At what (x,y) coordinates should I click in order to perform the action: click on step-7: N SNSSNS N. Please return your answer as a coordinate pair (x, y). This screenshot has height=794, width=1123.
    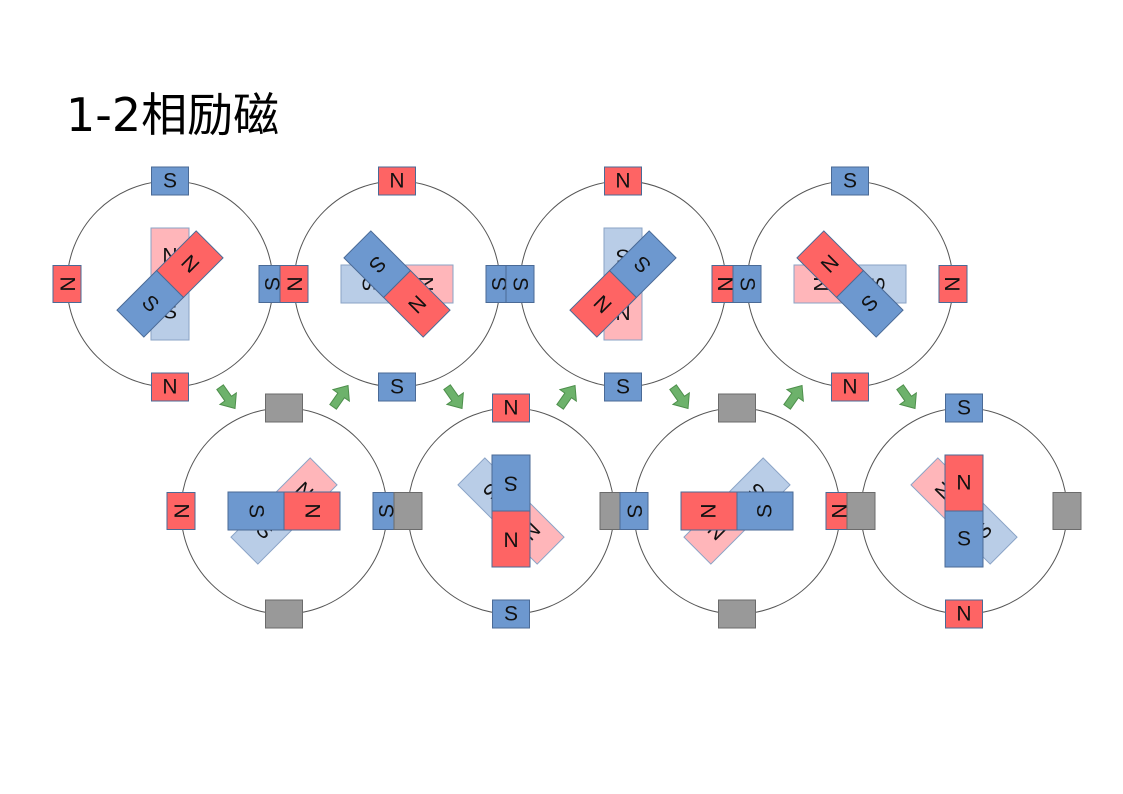
    Looking at the image, I should click on (850, 284).